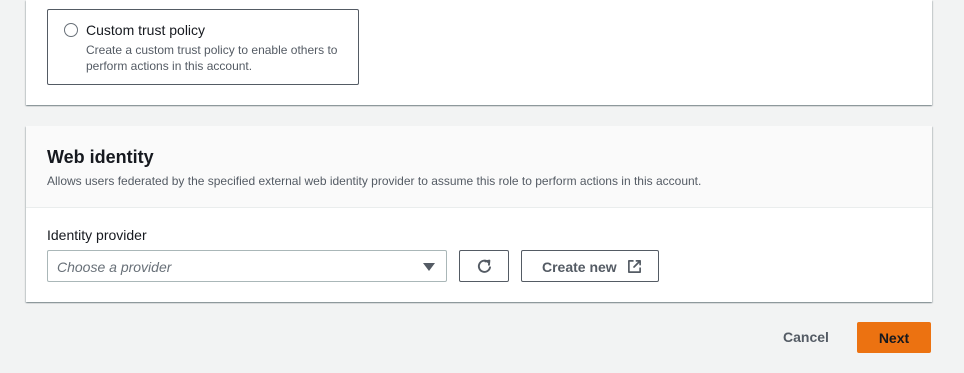 The height and width of the screenshot is (373, 964). Describe the element at coordinates (579, 267) in the screenshot. I see `create-new-label: Create new` at that location.